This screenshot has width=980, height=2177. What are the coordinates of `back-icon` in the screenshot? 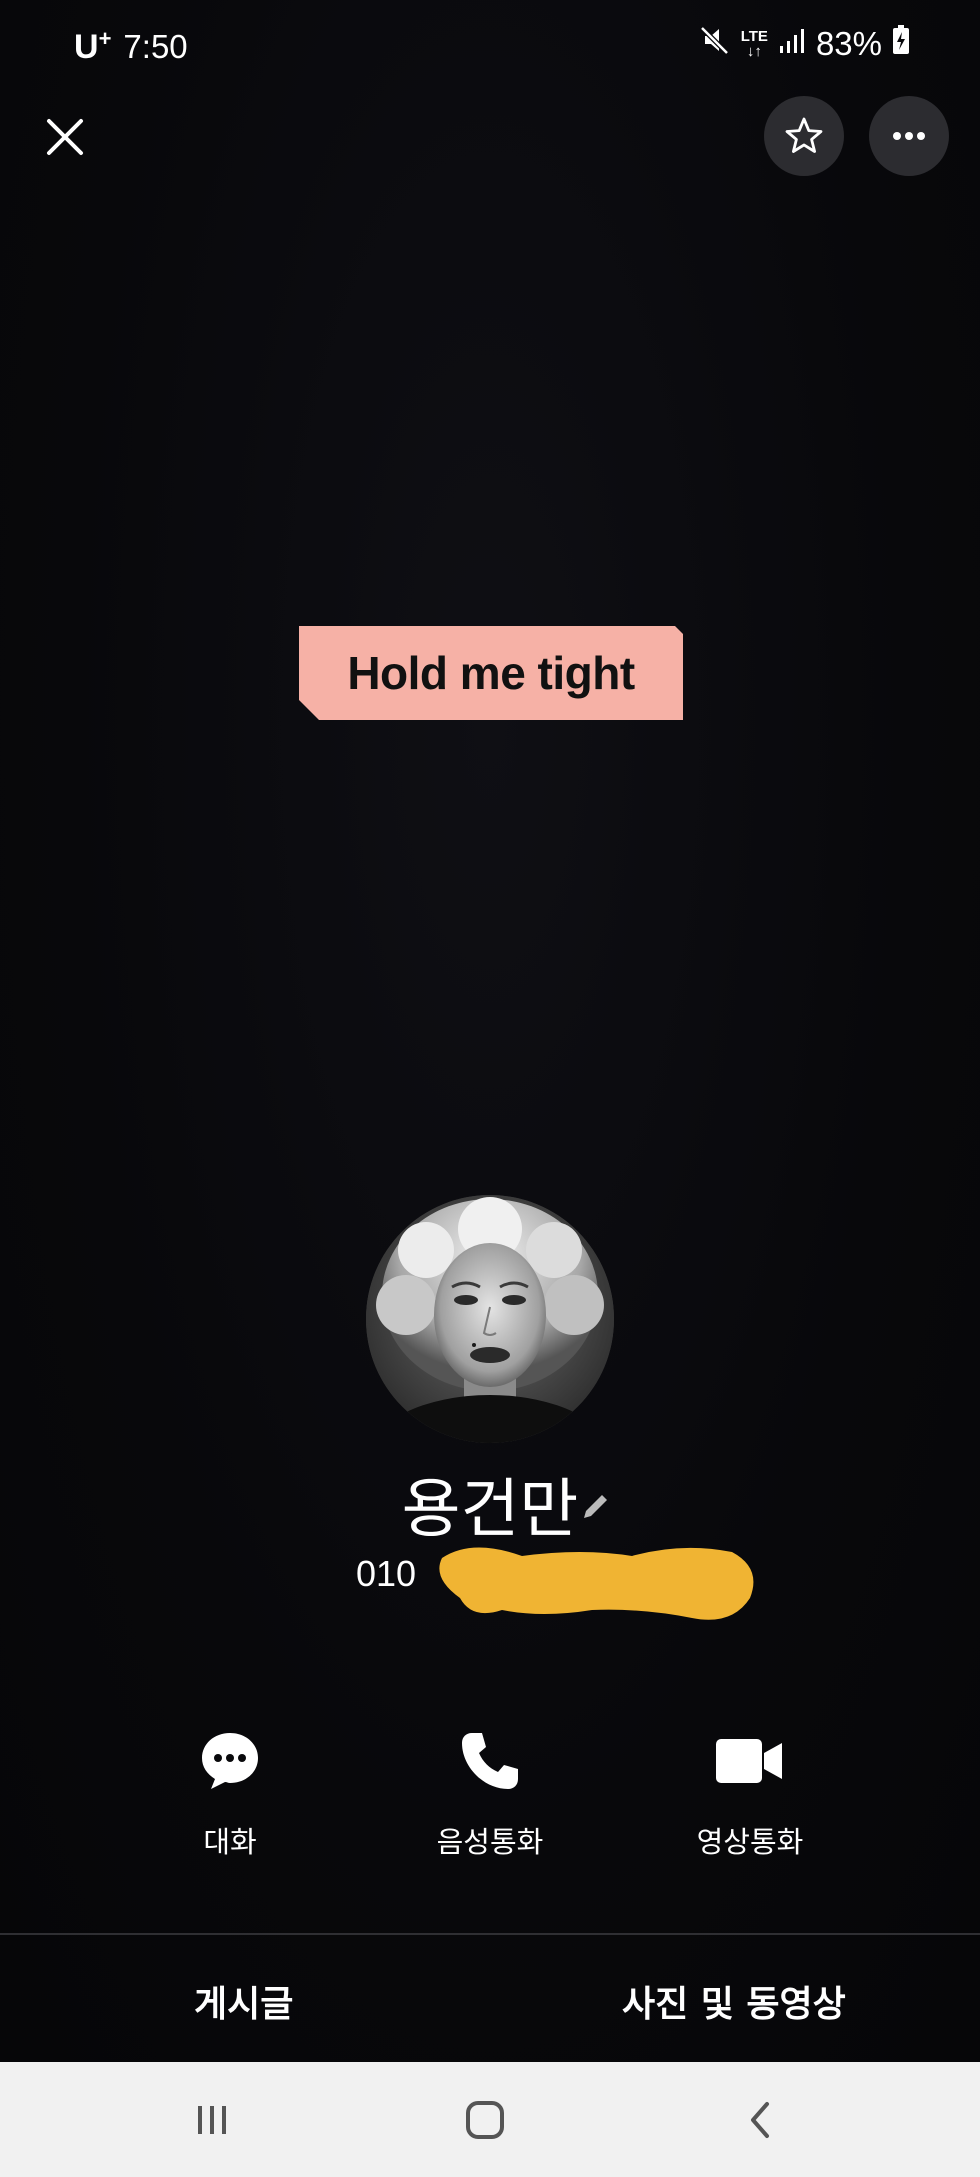 It's located at (760, 2120).